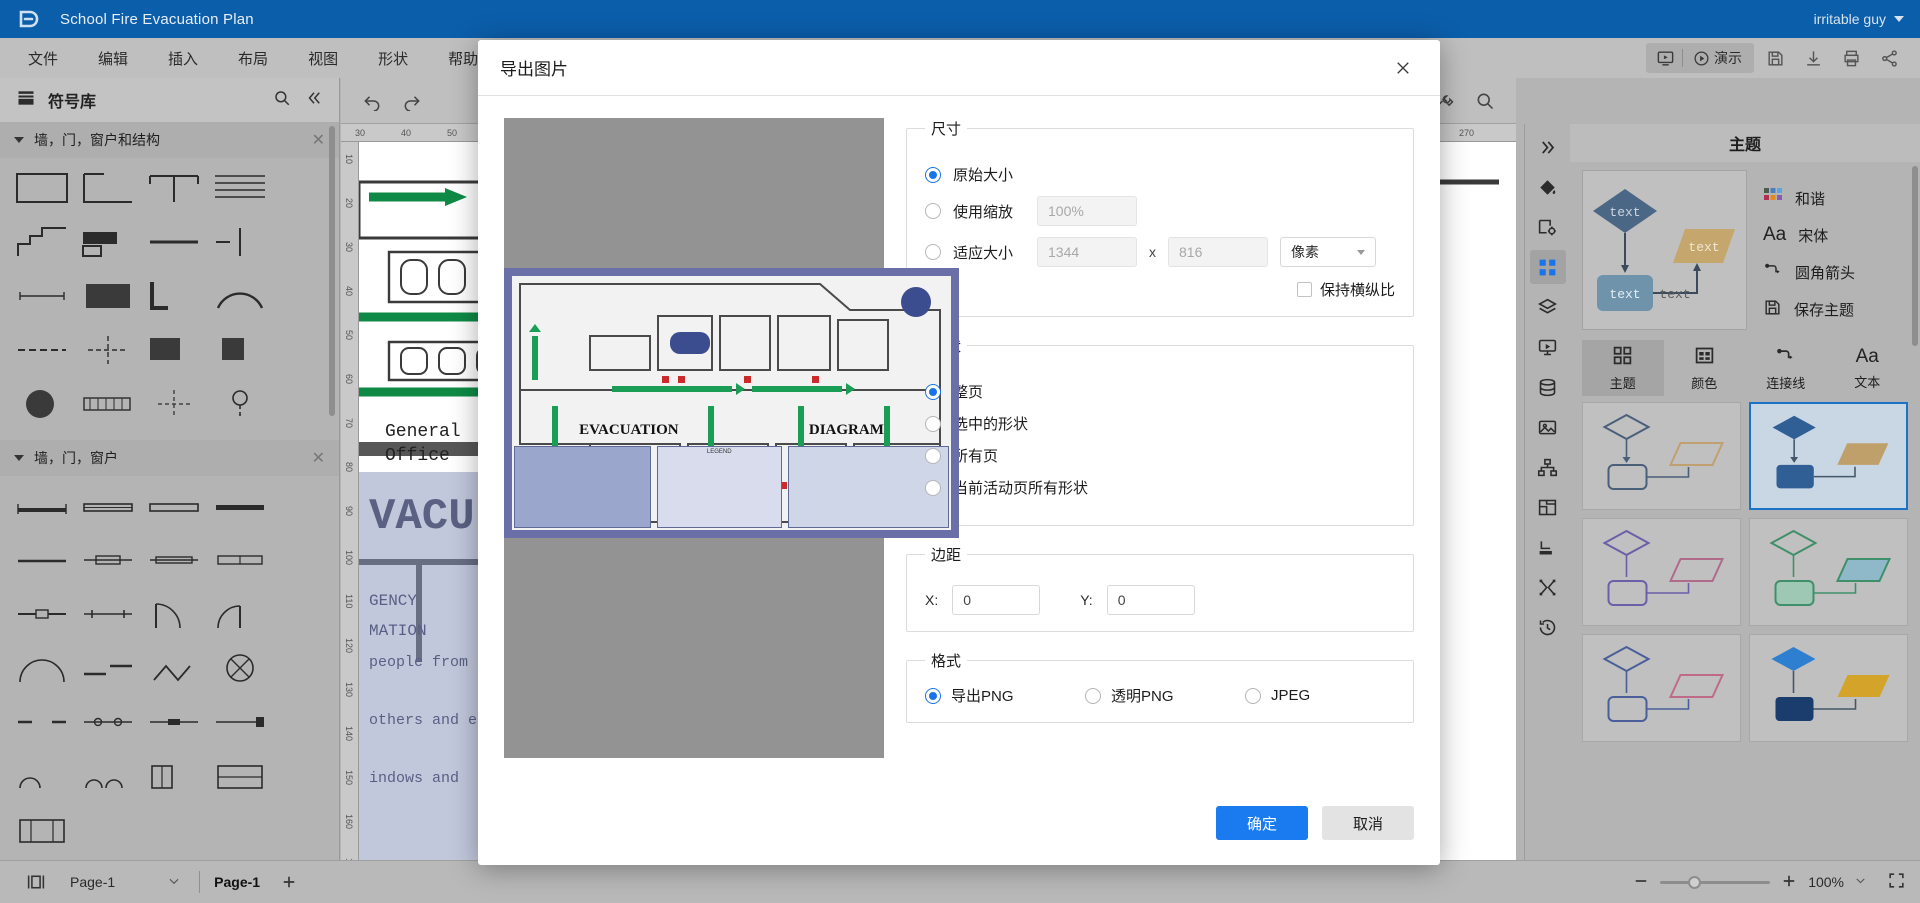  I want to click on chevron-down-icon, so click(1860, 882).